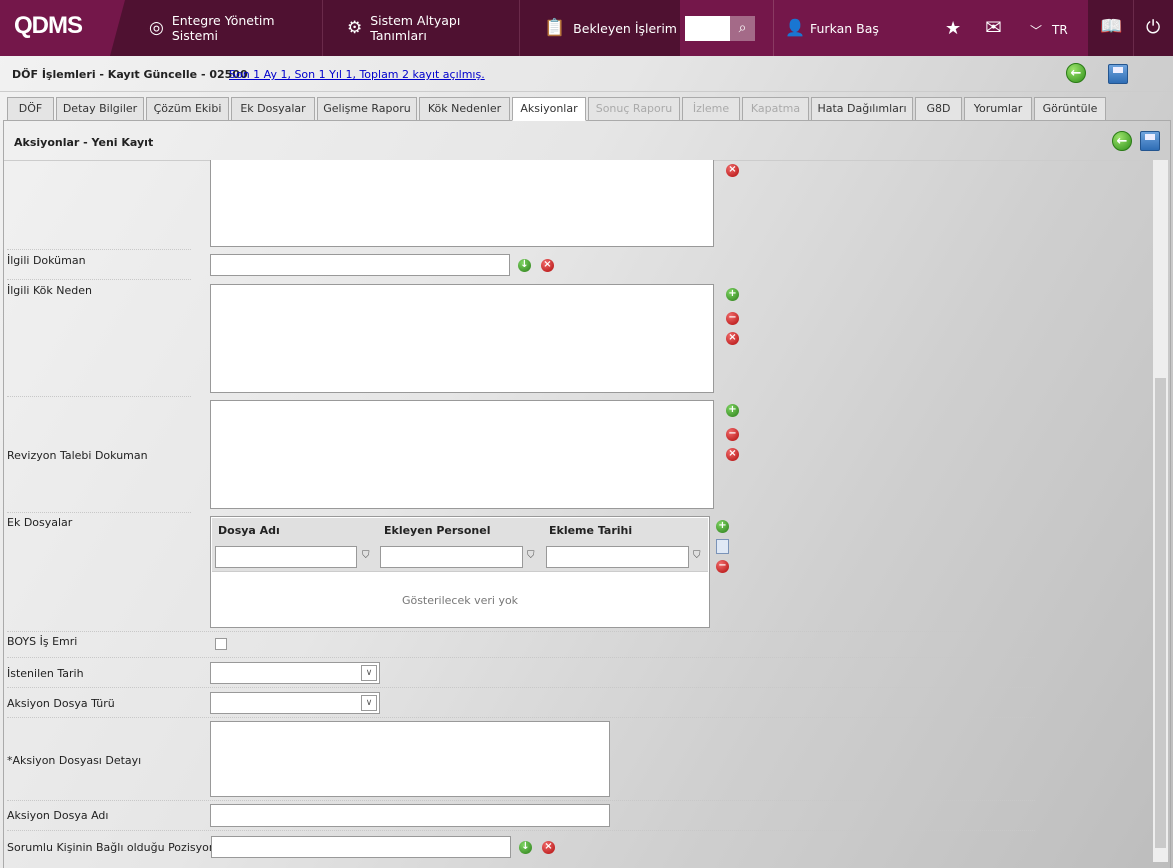  What do you see at coordinates (360, 265) in the screenshot?
I see `ilgili-dokuman-input` at bounding box center [360, 265].